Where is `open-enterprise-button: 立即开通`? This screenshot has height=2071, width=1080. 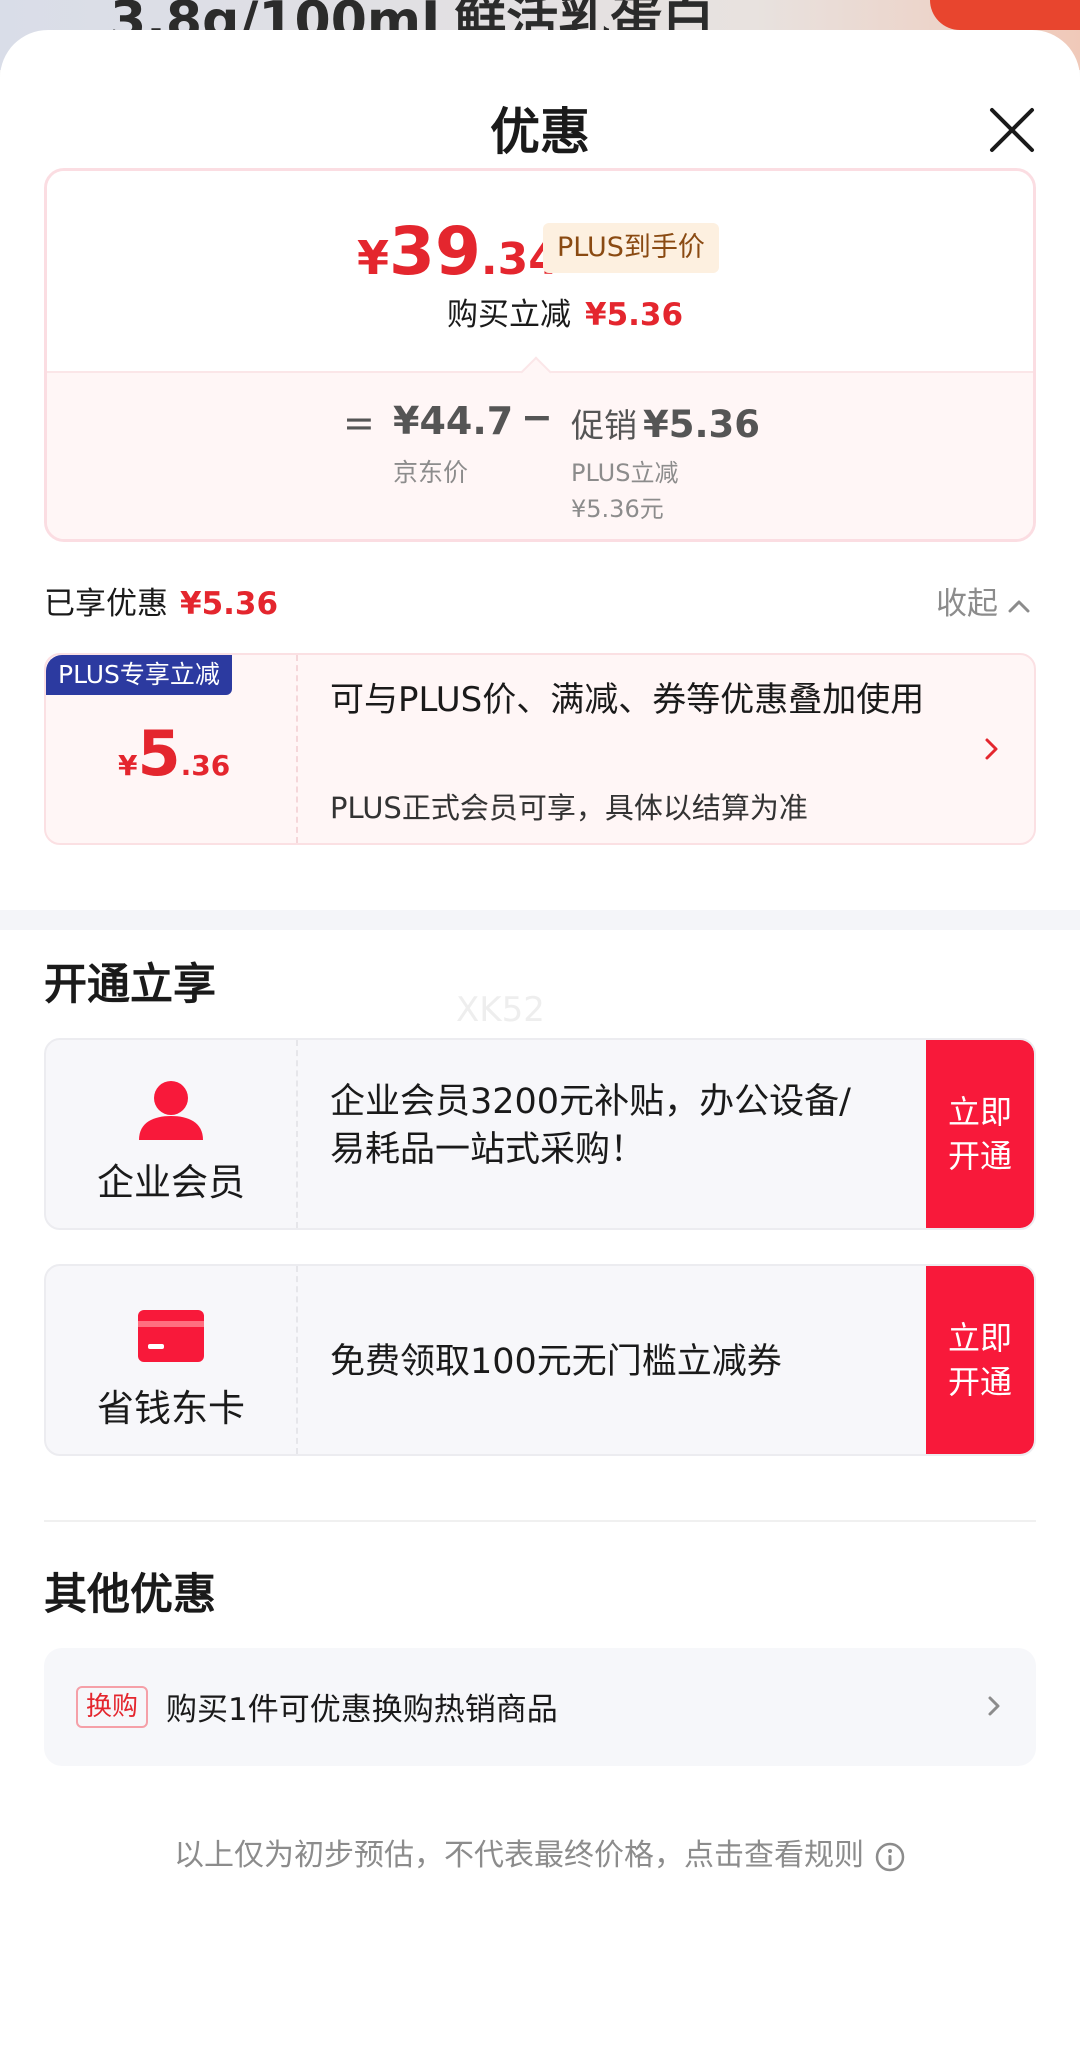
open-enterprise-button: 立即开通 is located at coordinates (980, 1134).